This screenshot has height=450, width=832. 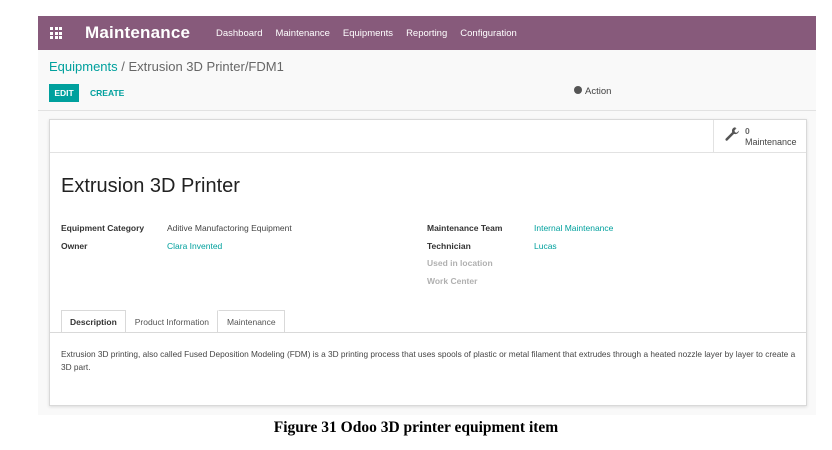 I want to click on menu-equipments: Equipments, so click(x=368, y=33).